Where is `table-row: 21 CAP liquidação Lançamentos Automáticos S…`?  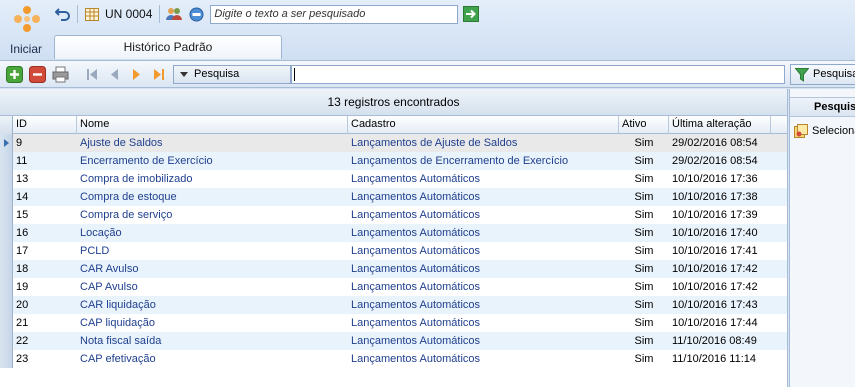
table-row: 21 CAP liquidação Lançamentos Automáticos S… is located at coordinates (393, 323).